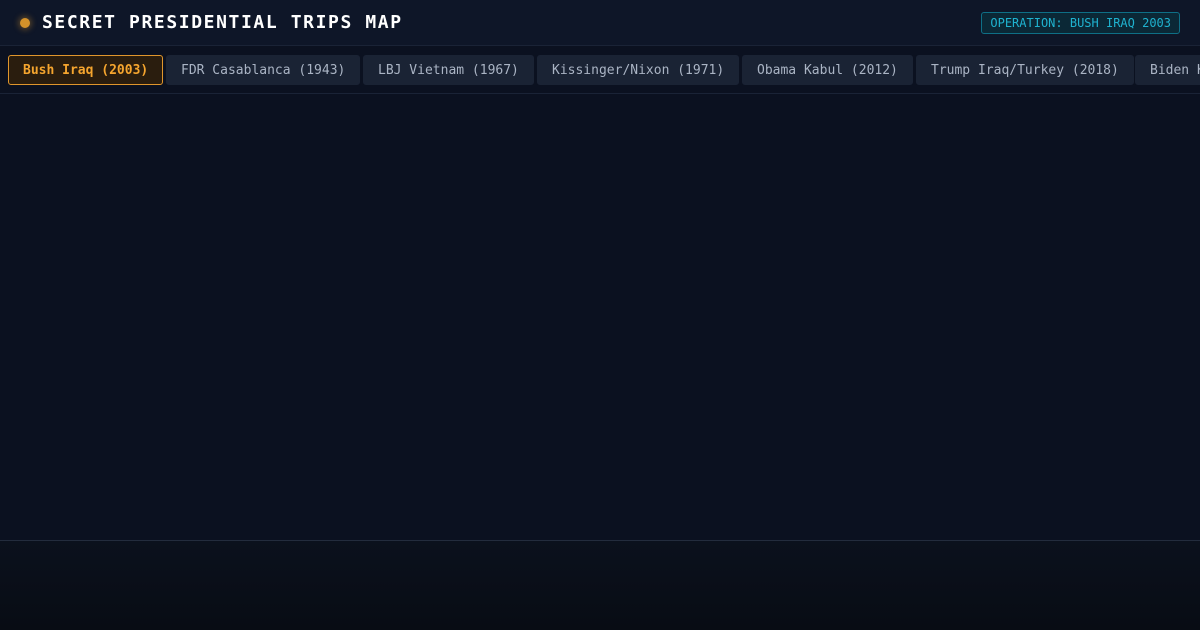  Describe the element at coordinates (638, 70) in the screenshot. I see `tab-kissinger-nixon-1971: Kissinger/Nixon (1971)` at that location.